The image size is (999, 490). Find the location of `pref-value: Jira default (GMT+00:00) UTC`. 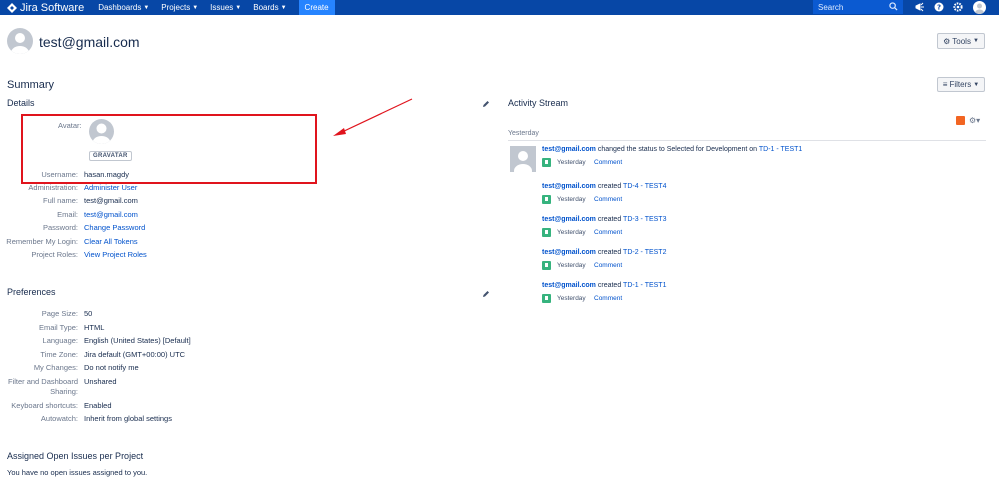

pref-value: Jira default (GMT+00:00) UTC is located at coordinates (135, 354).